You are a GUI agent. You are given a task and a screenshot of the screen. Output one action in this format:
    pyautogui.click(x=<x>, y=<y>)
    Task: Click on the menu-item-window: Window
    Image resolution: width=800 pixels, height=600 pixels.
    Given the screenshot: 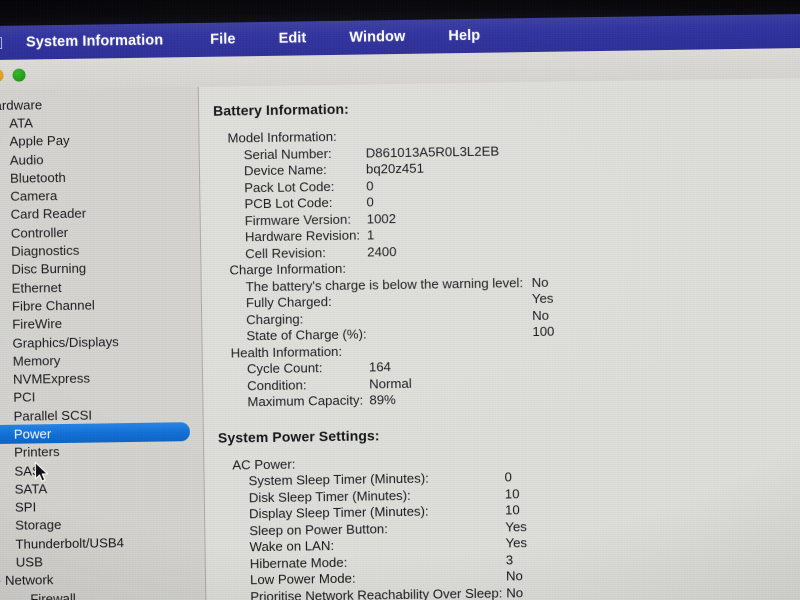 What is the action you would take?
    pyautogui.click(x=385, y=37)
    